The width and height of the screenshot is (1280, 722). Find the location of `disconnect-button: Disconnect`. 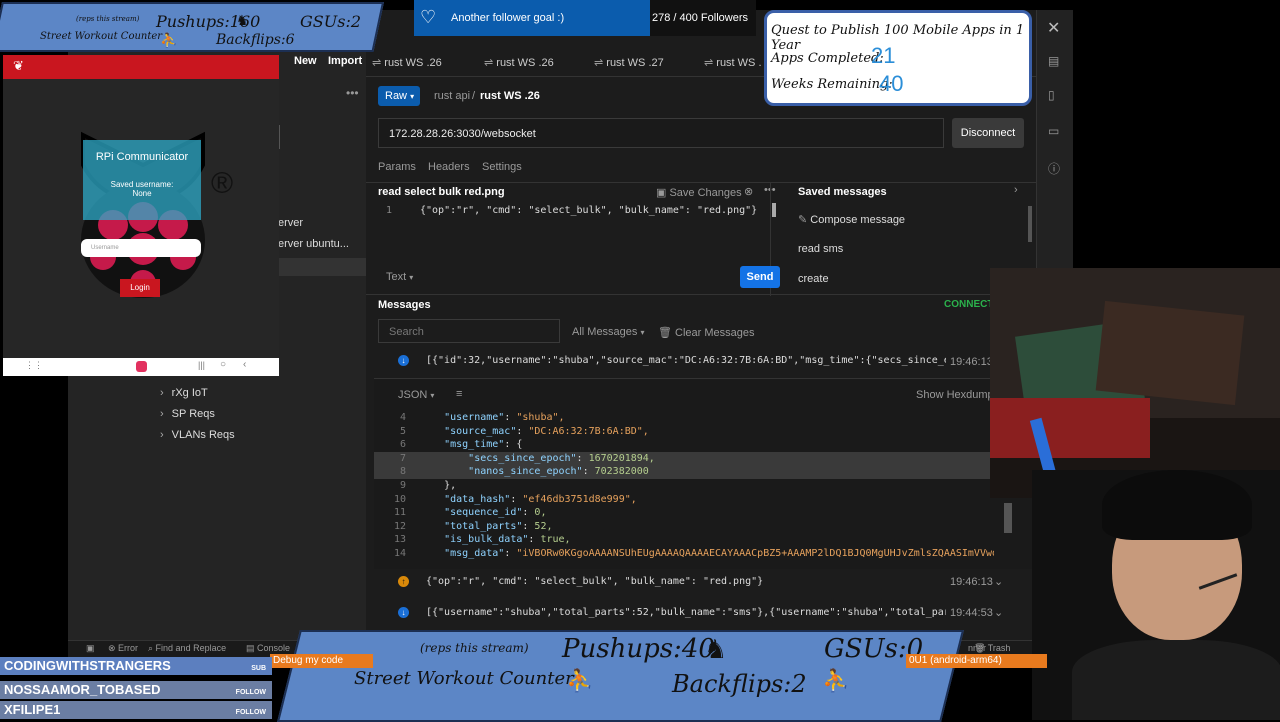

disconnect-button: Disconnect is located at coordinates (988, 133).